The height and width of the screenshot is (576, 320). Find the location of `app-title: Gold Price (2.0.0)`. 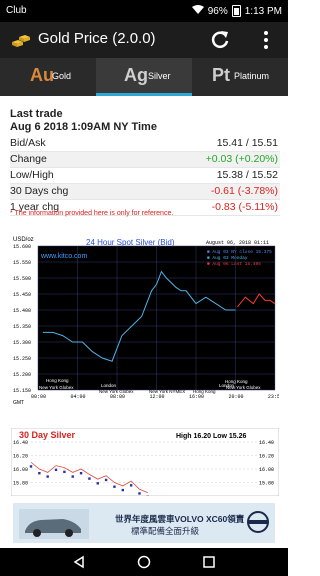

app-title: Gold Price (2.0.0) is located at coordinates (97, 38).